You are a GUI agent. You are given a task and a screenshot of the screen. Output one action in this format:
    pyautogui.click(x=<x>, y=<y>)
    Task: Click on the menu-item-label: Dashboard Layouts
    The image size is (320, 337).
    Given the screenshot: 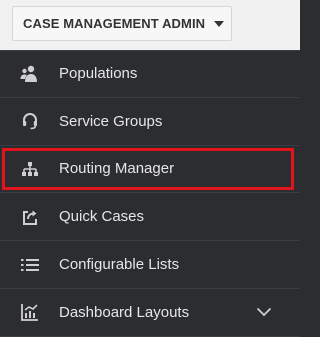 What is the action you would take?
    pyautogui.click(x=124, y=312)
    